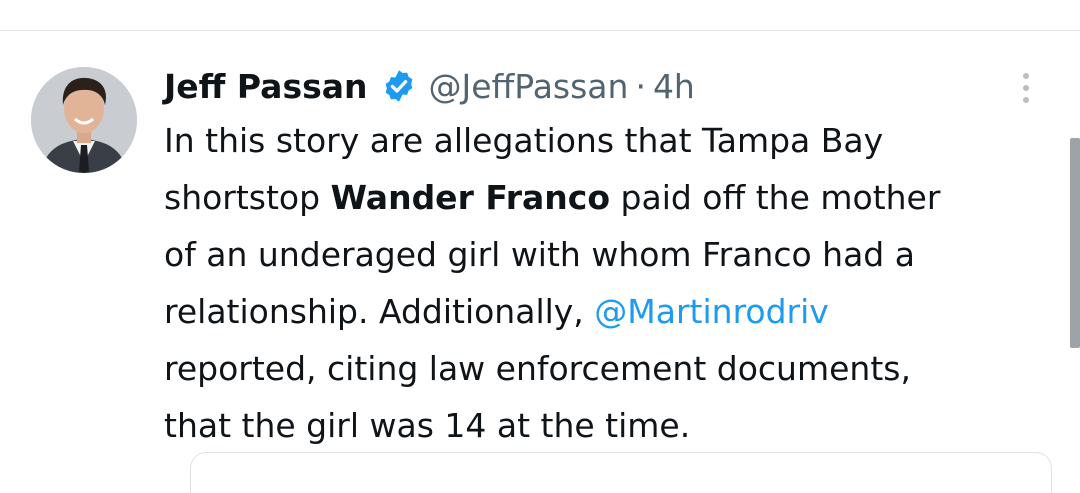  What do you see at coordinates (399, 86) in the screenshot?
I see `verified-badge-icon` at bounding box center [399, 86].